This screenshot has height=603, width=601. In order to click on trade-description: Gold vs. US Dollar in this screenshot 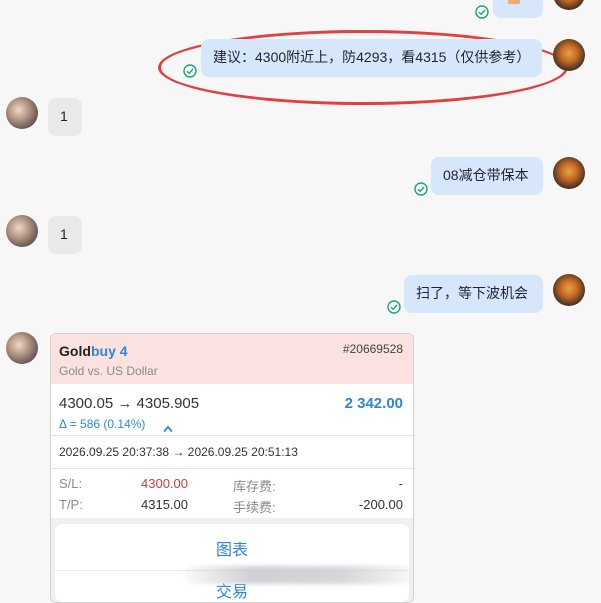, I will do `click(108, 371)`.